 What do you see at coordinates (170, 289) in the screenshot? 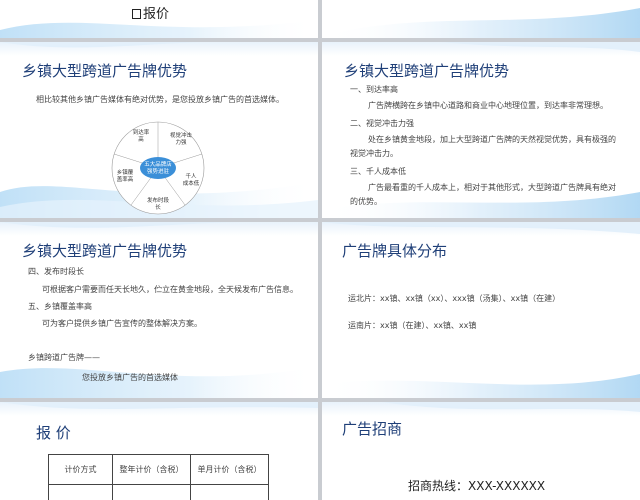
I see `paragraph-4: 可根据客户需要而任天长地久，伫立在黄金地段，全天候发布广告信息。` at bounding box center [170, 289].